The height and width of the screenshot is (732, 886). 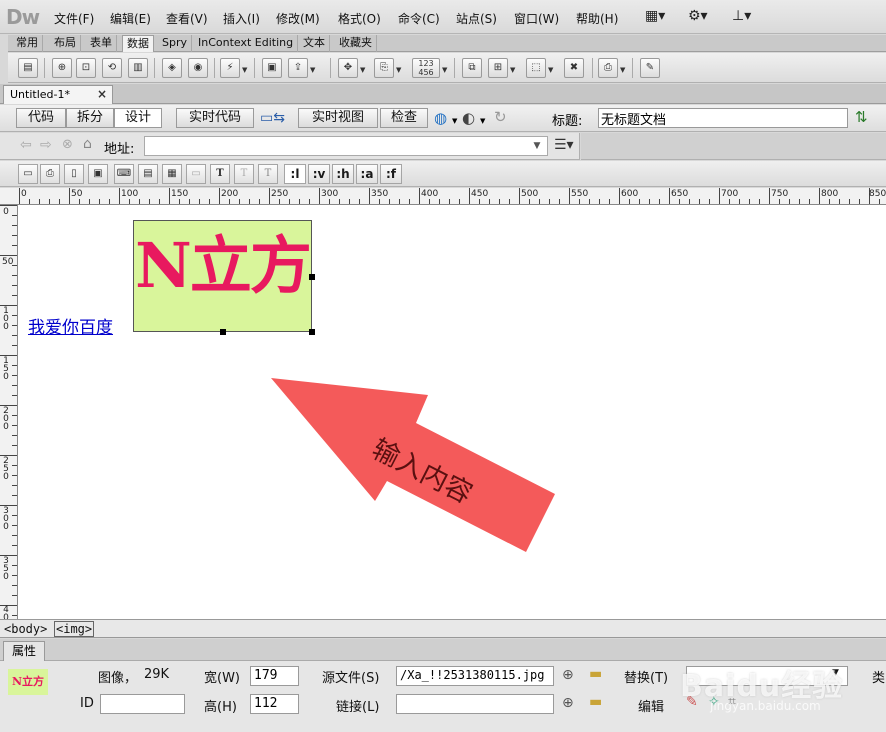 What do you see at coordinates (272, 118) in the screenshot?
I see `file-compare-icon: ▭⇆` at bounding box center [272, 118].